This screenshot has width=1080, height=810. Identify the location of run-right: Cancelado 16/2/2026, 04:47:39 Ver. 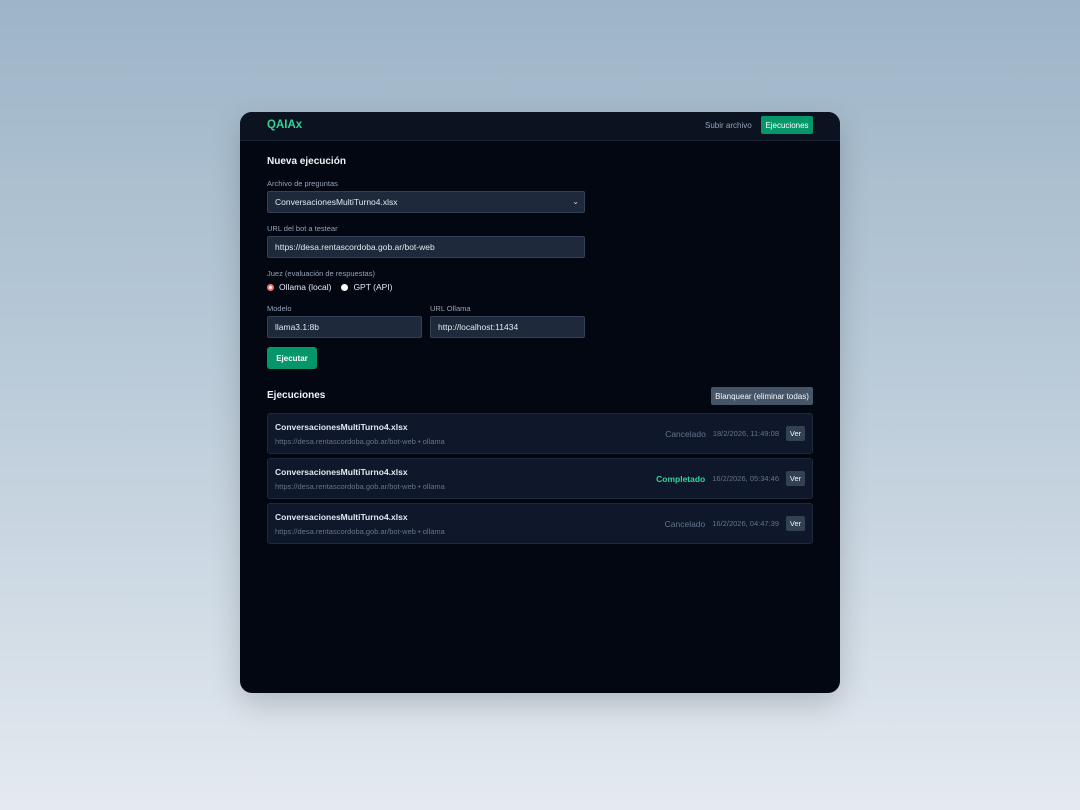
(735, 523).